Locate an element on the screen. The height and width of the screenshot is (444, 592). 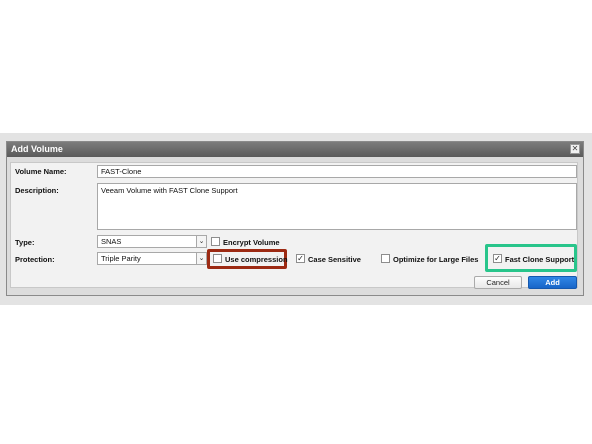
case-sensitive-label: Case Sensitive is located at coordinates (334, 259).